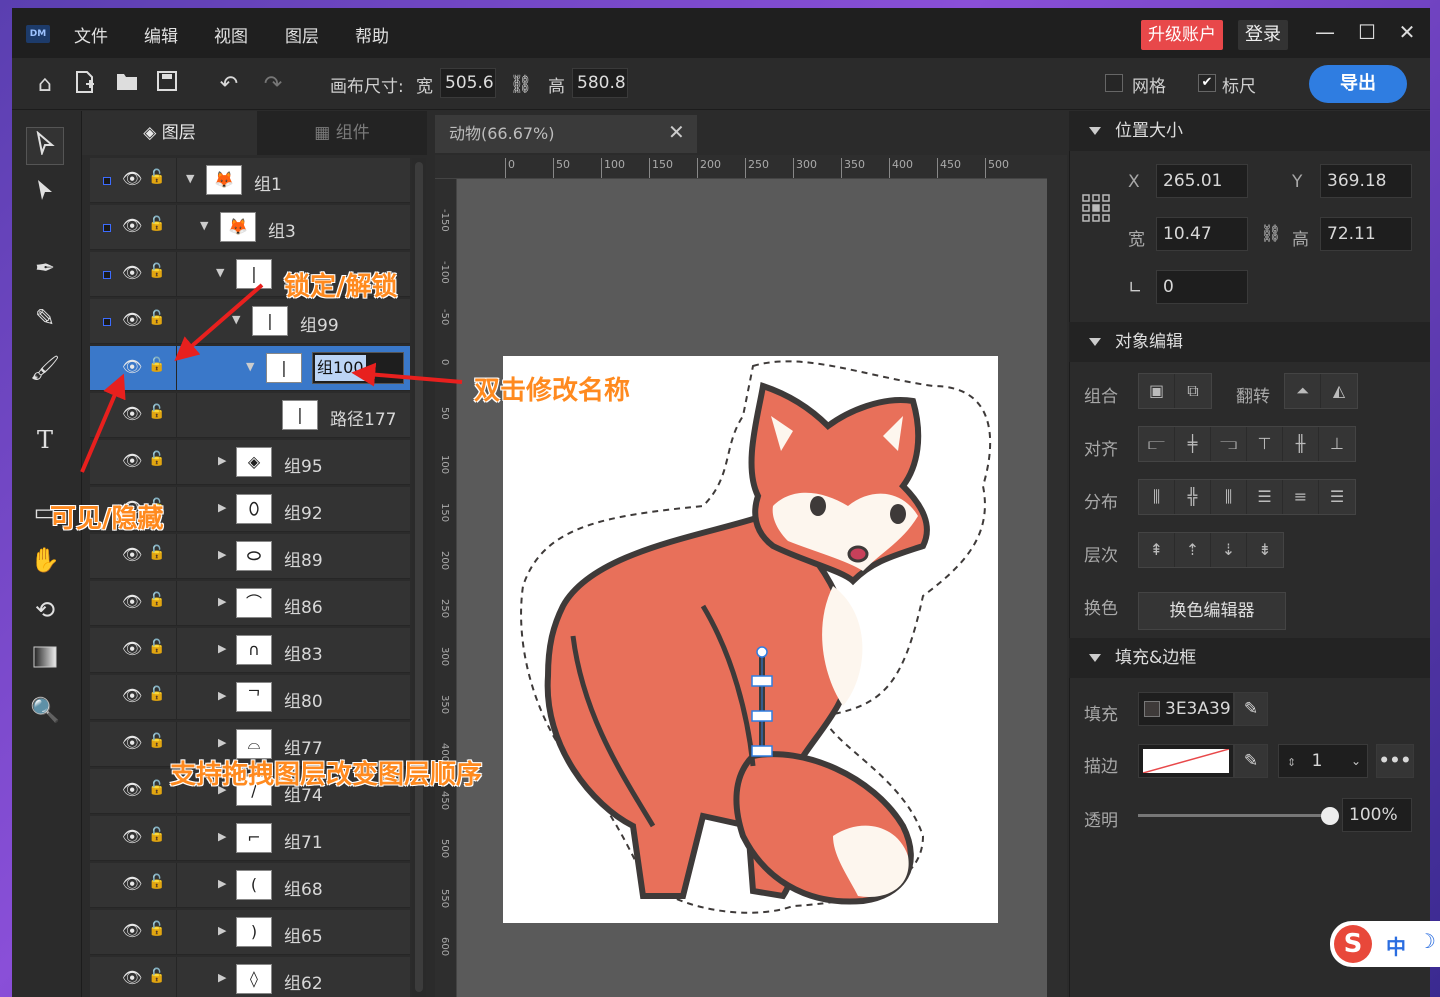 Image resolution: width=1440 pixels, height=997 pixels. What do you see at coordinates (1356, 761) in the screenshot?
I see `chevron-down-icon: ⌄` at bounding box center [1356, 761].